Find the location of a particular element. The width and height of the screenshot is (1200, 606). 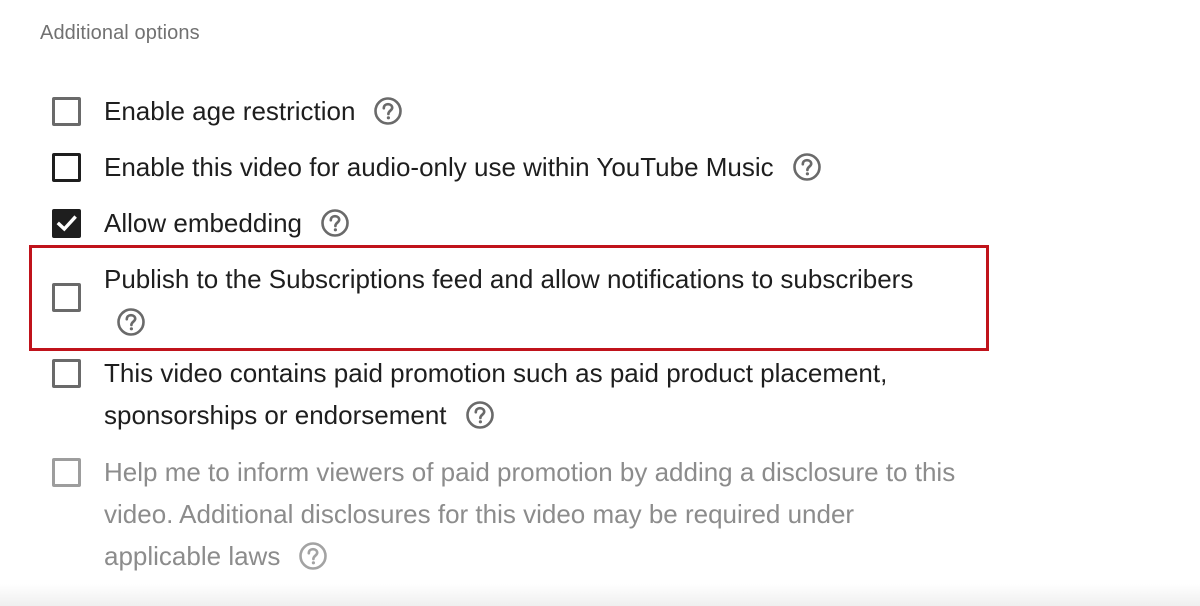

age-restriction-label: Enable age restriction is located at coordinates (230, 111).